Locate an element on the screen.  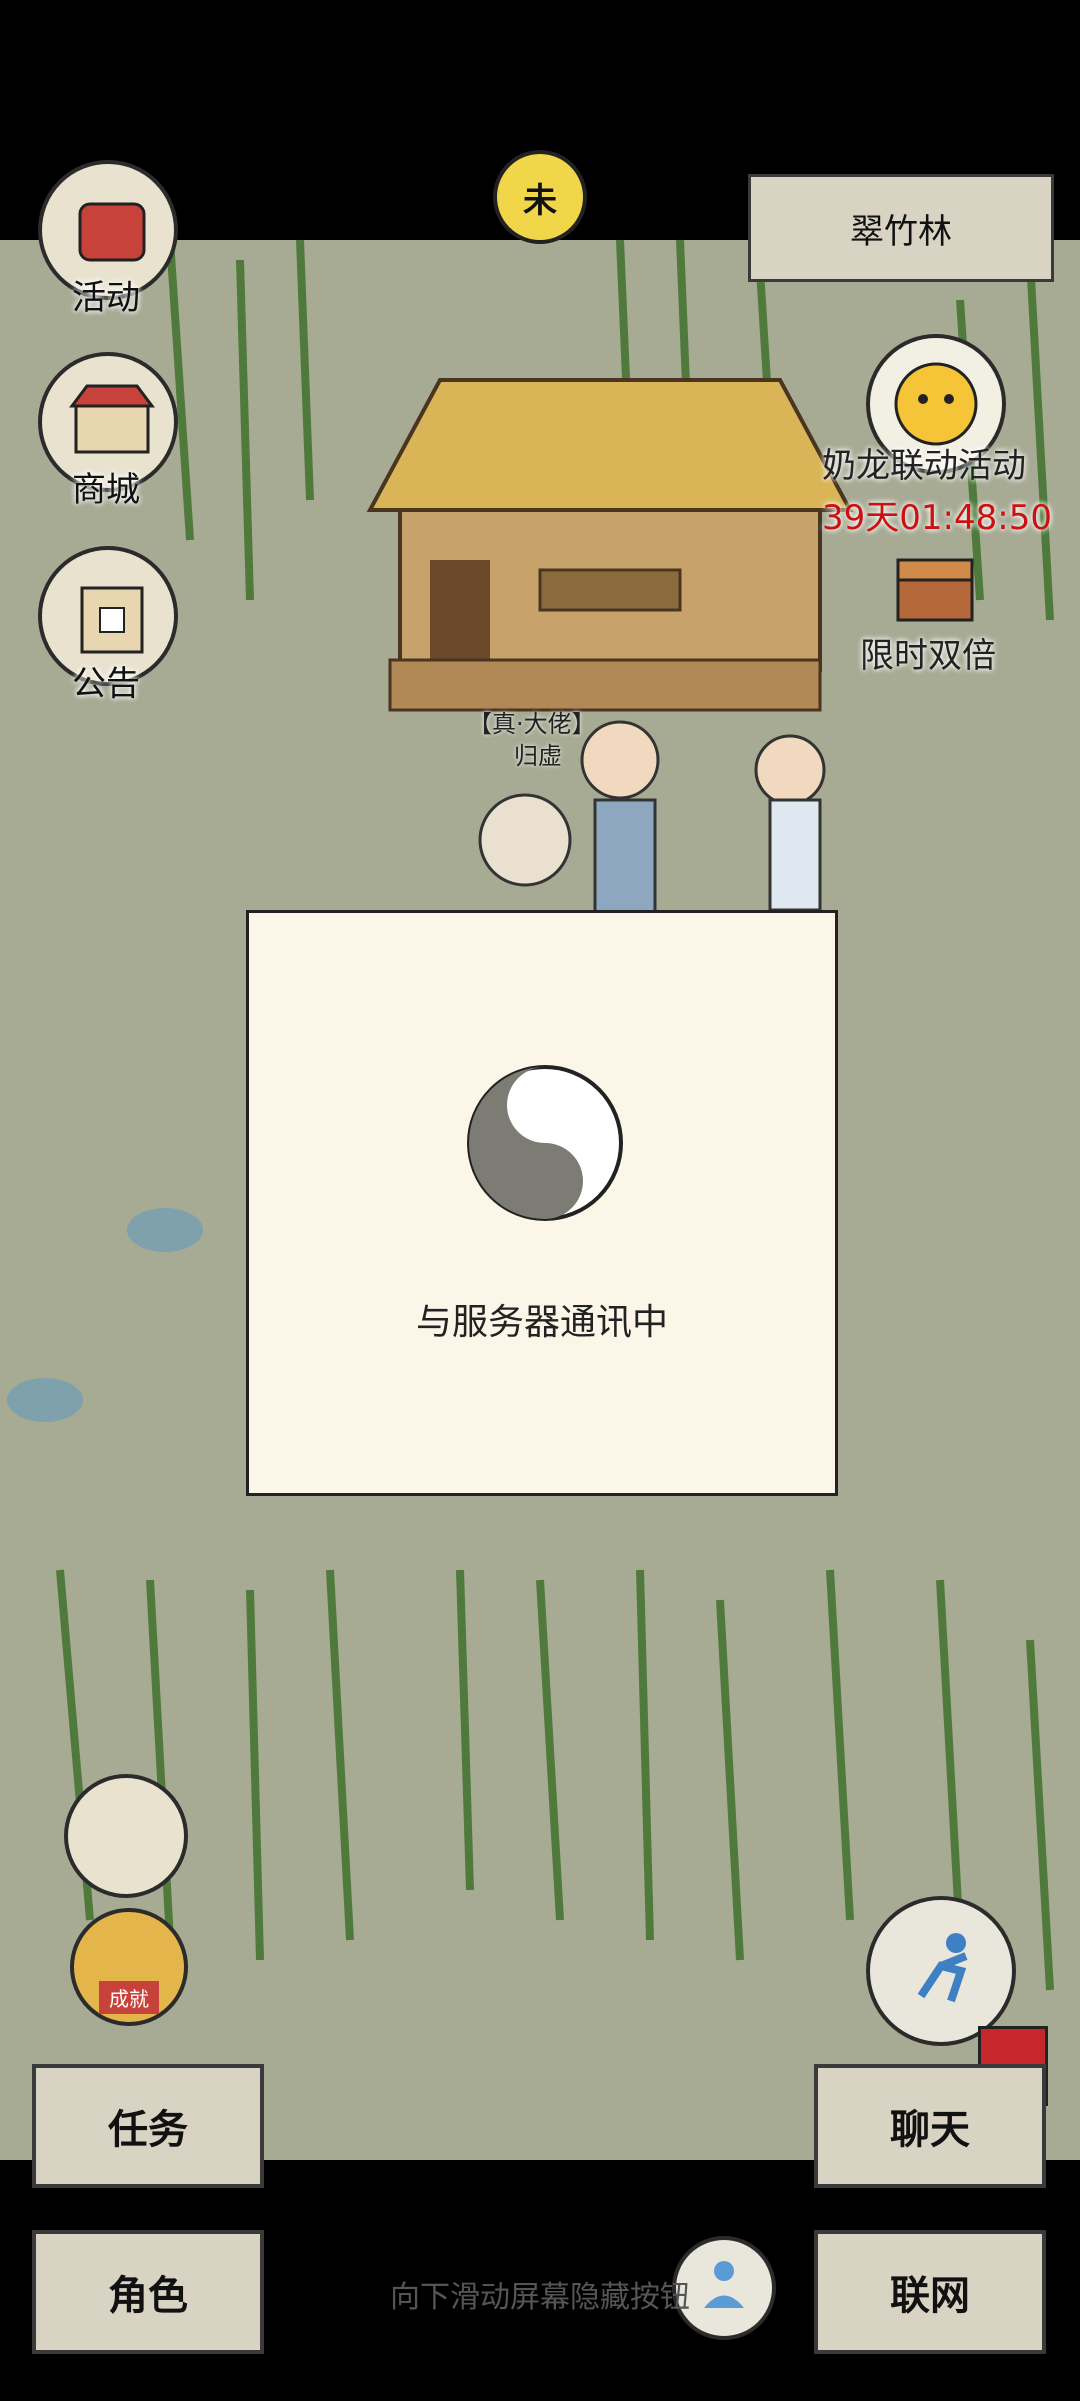
task-button: 任务 is located at coordinates (148, 2126).